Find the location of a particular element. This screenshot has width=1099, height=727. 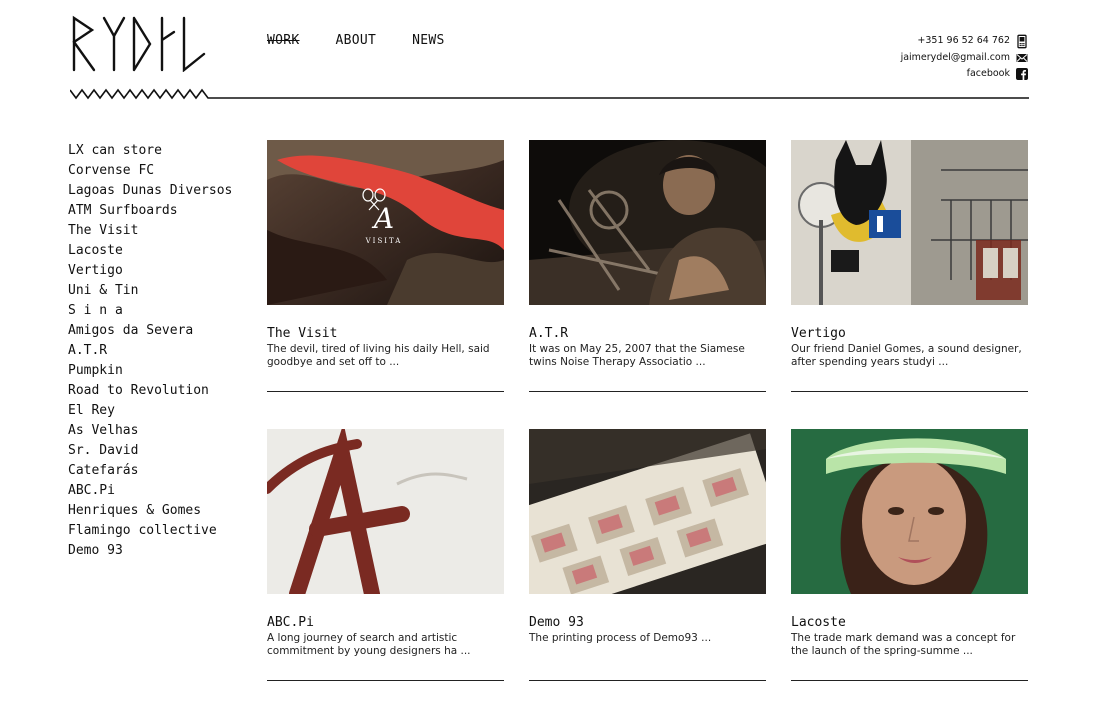

visita-overlay-text: VISITA is located at coordinates (384, 241).